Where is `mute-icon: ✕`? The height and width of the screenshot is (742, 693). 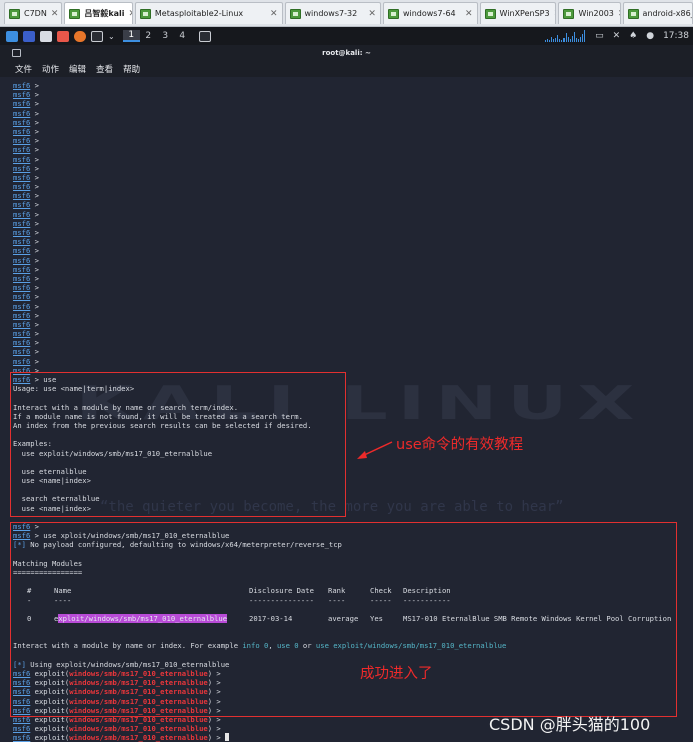
mute-icon: ✕ is located at coordinates (617, 36).